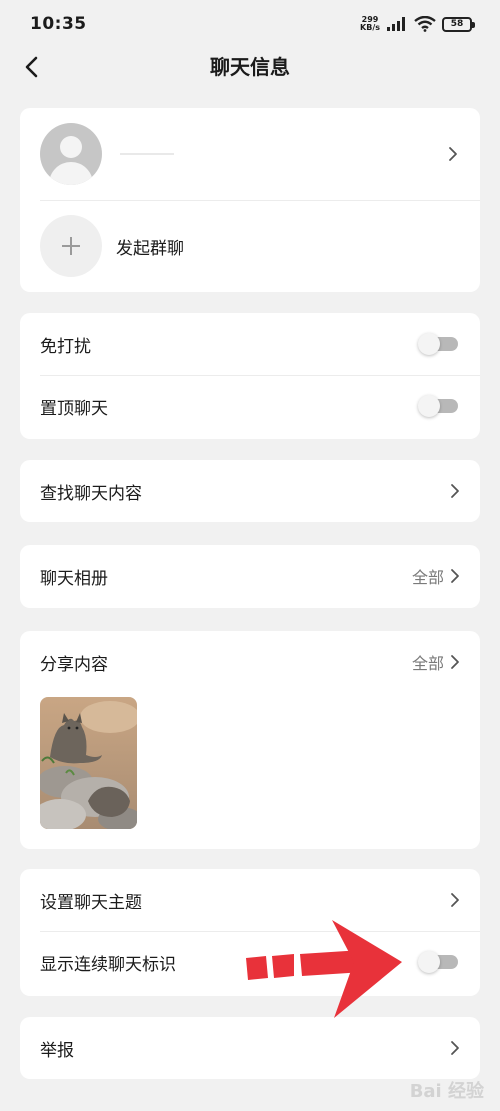 Image resolution: width=500 pixels, height=1111 pixels. What do you see at coordinates (91, 493) in the screenshot?
I see `search-chat-content-label: 查找聊天内容` at bounding box center [91, 493].